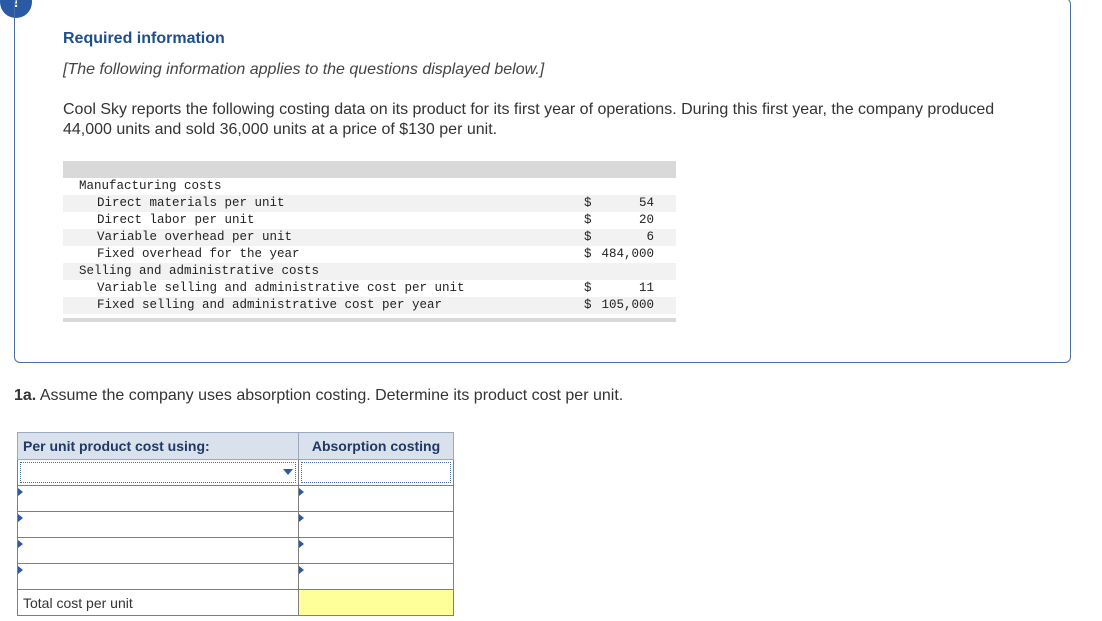 The width and height of the screenshot is (1102, 621). What do you see at coordinates (195, 237) in the screenshot?
I see `row-label: Variable overhead per unit` at bounding box center [195, 237].